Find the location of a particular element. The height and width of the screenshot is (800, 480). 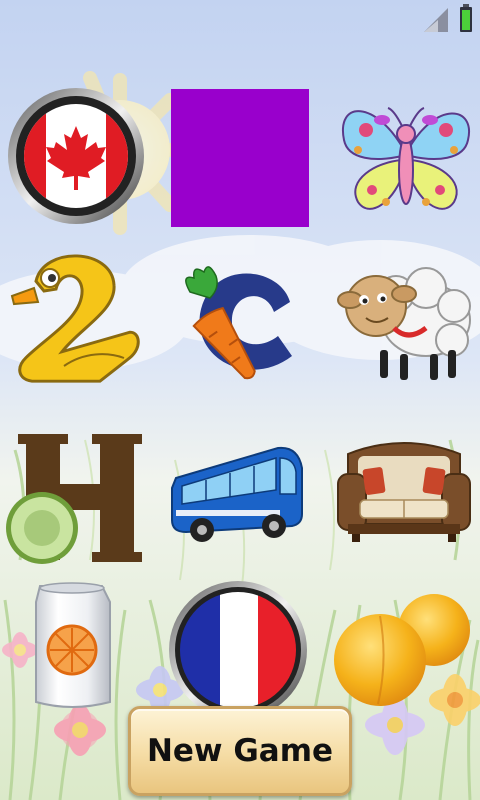

tile-letter-c-carrot is located at coordinates (240, 322).